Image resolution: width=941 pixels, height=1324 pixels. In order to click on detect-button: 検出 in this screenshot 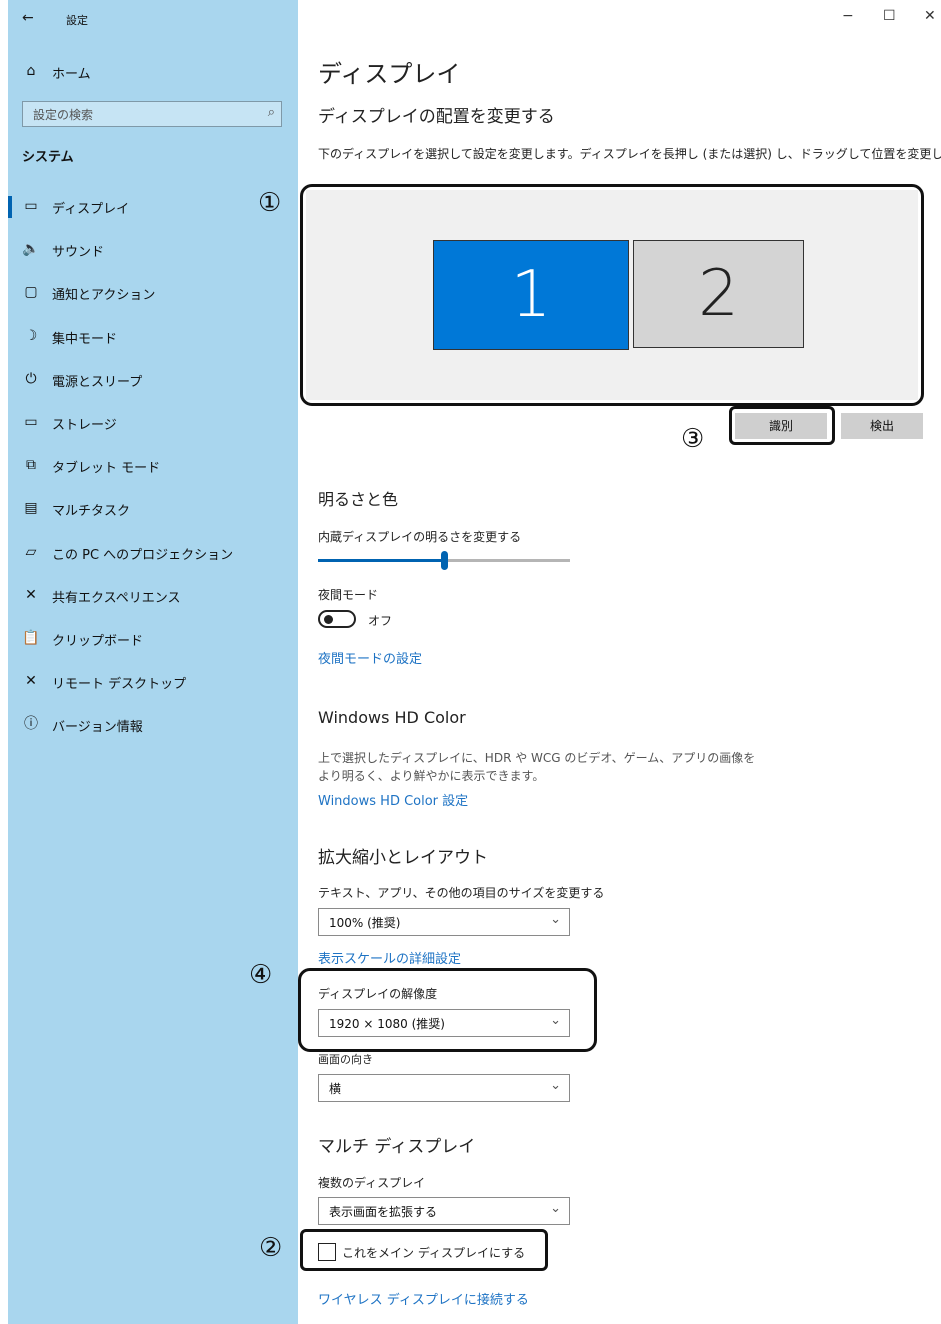, I will do `click(882, 426)`.